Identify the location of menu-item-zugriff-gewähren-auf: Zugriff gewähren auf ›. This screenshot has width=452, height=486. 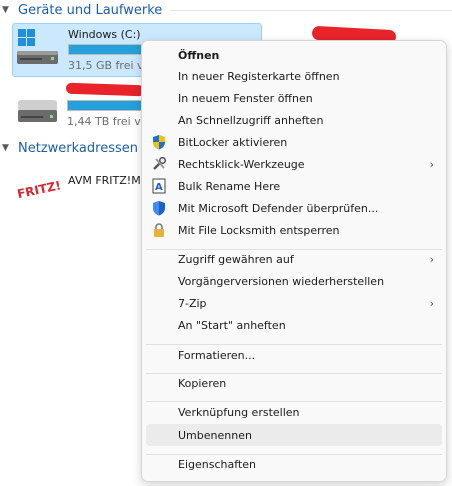
(294, 259).